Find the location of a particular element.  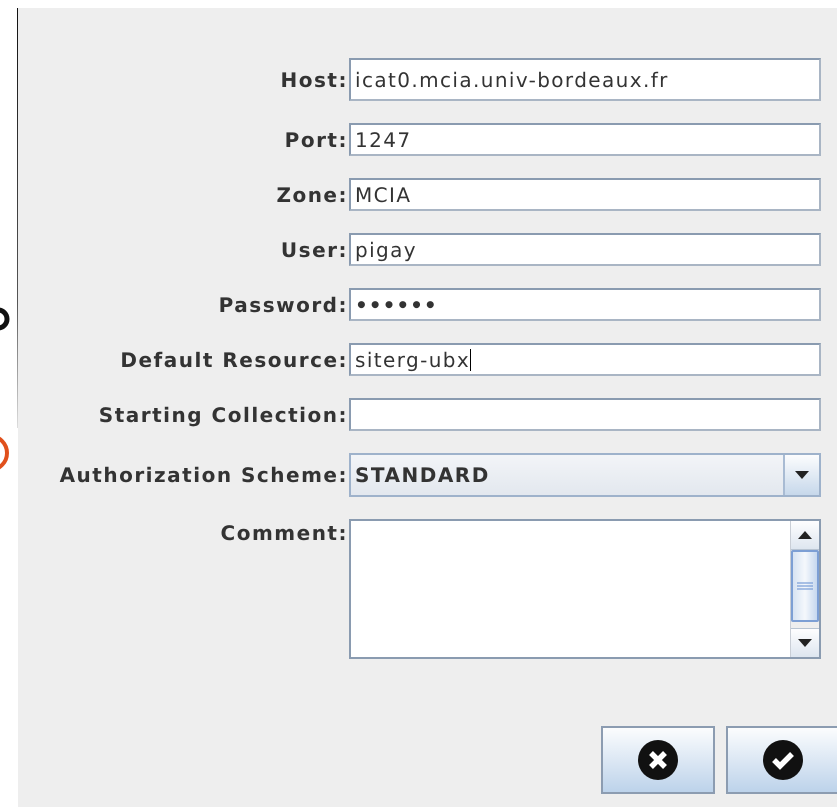

field-label: Password: is located at coordinates (283, 304).